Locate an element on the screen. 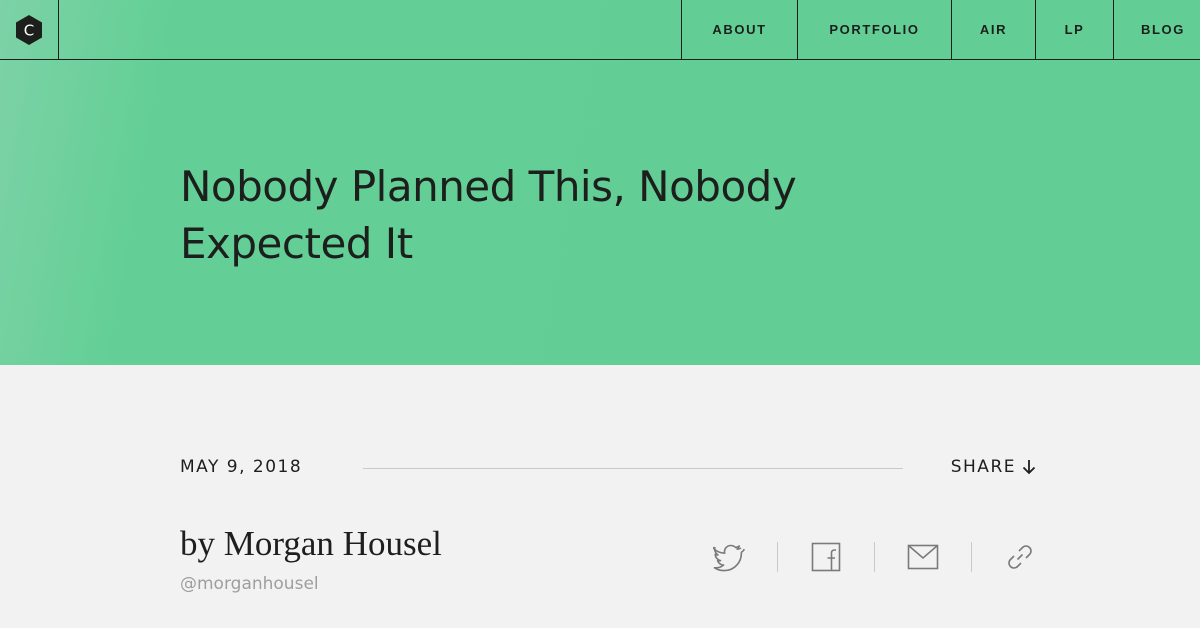  share-twitter-button is located at coordinates (729, 557).